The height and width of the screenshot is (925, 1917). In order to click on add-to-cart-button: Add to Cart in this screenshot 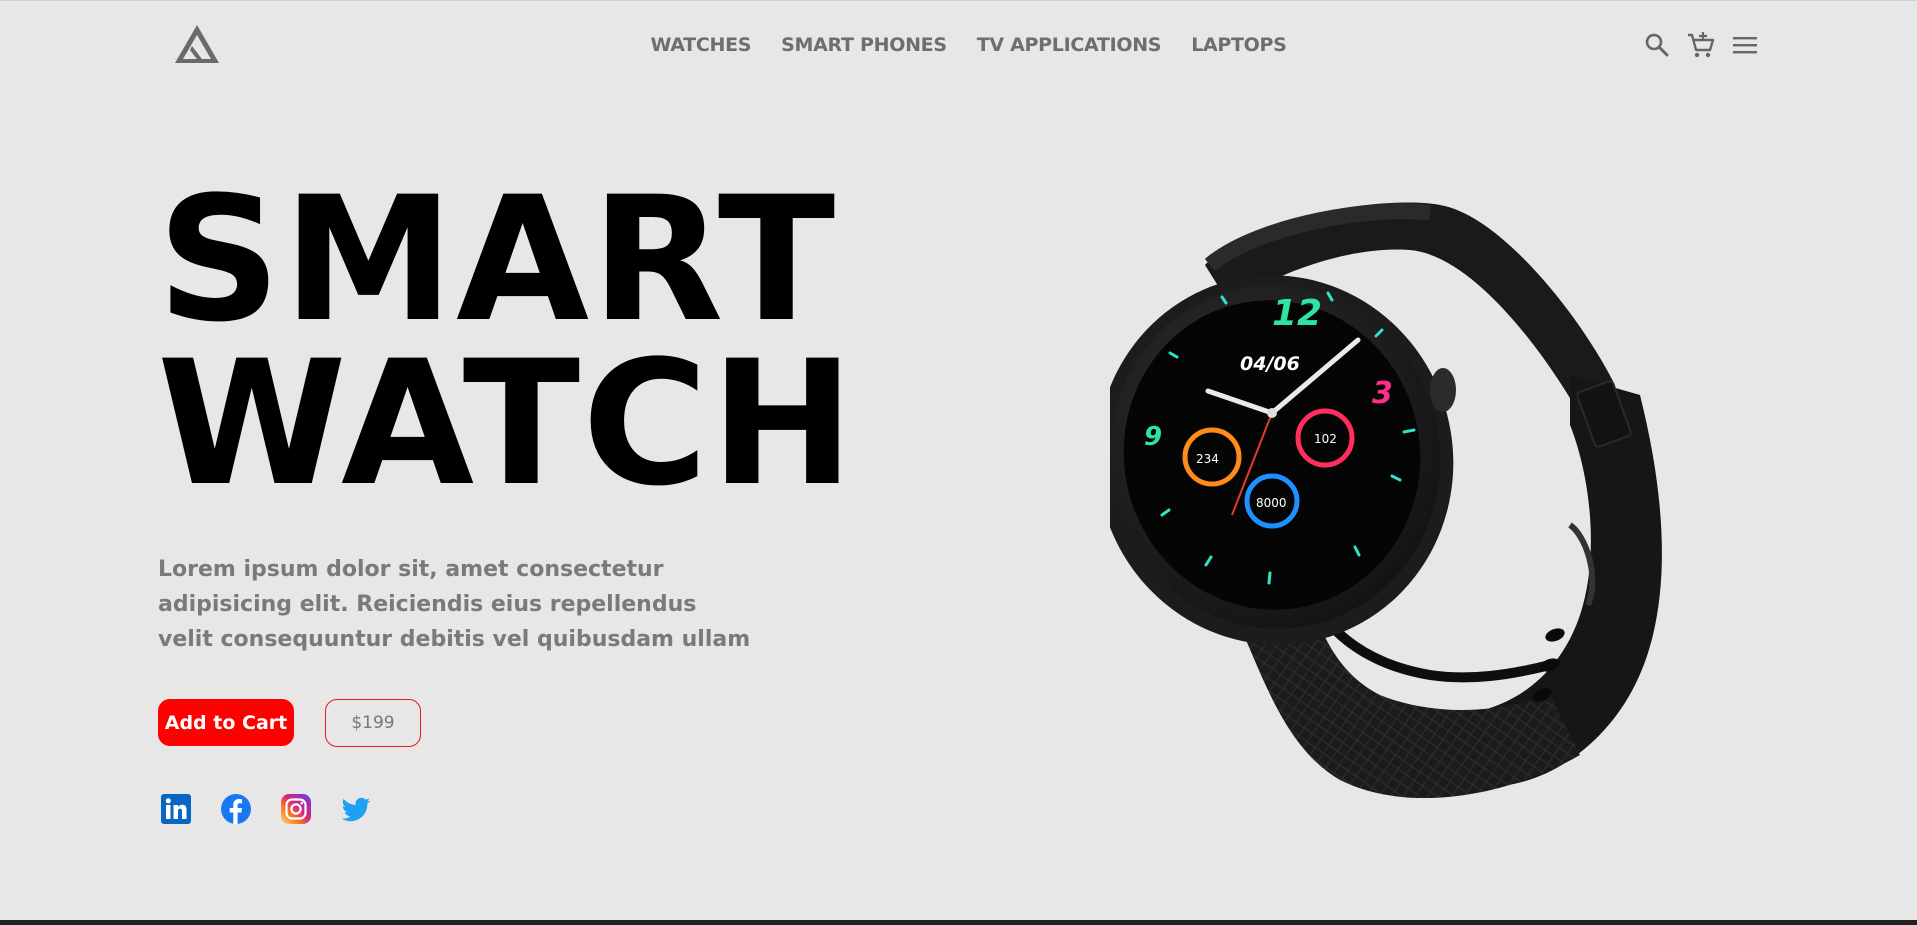, I will do `click(226, 722)`.